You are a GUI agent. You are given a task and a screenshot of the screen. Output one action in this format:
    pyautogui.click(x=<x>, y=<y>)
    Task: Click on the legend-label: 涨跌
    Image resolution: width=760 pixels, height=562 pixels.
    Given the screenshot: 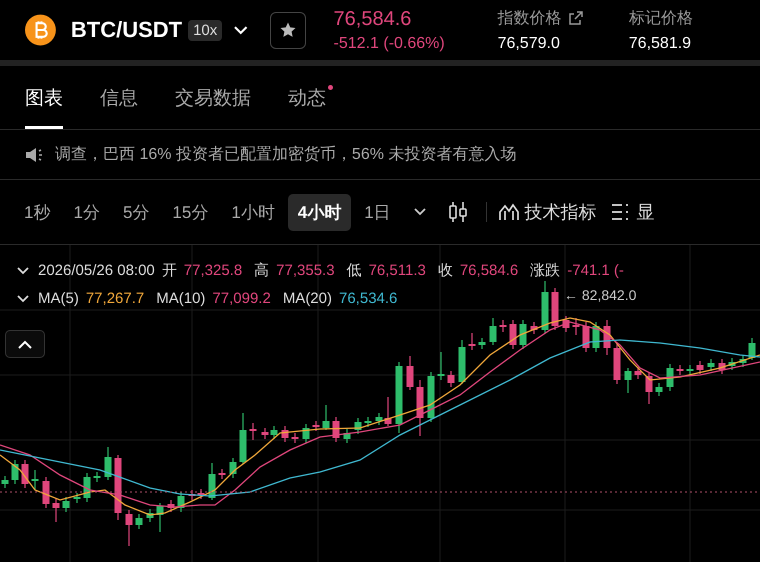 What is the action you would take?
    pyautogui.click(x=545, y=270)
    